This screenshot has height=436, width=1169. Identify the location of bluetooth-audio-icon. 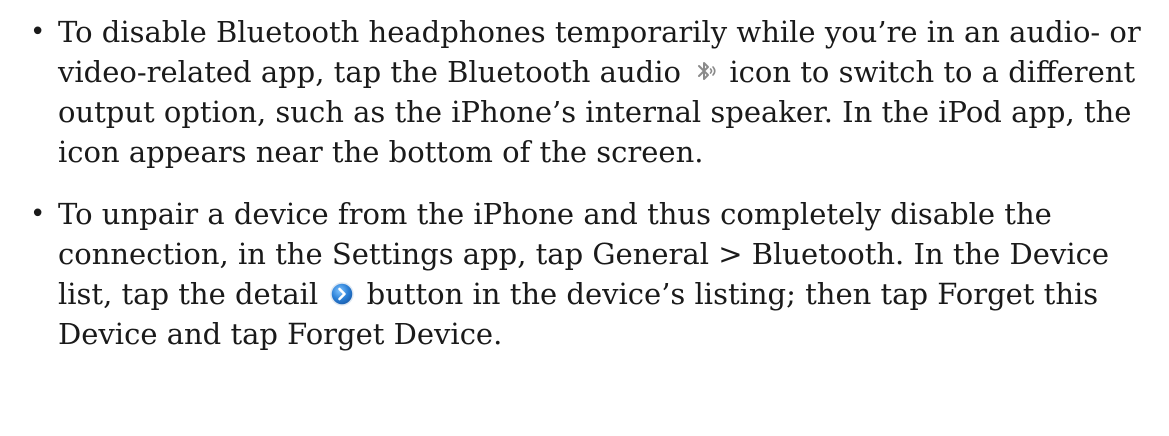
(705, 72).